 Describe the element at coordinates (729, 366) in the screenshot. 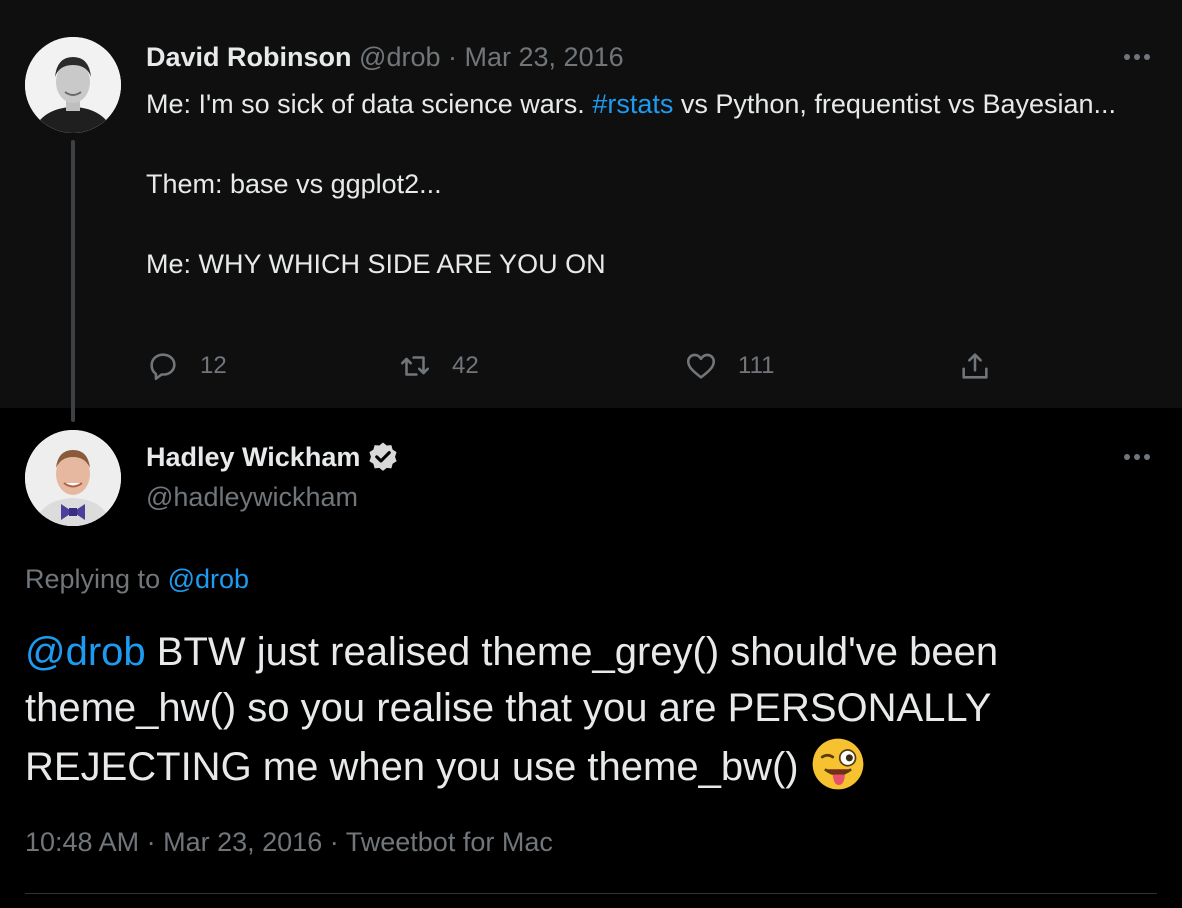

I see `like-button: 111` at that location.